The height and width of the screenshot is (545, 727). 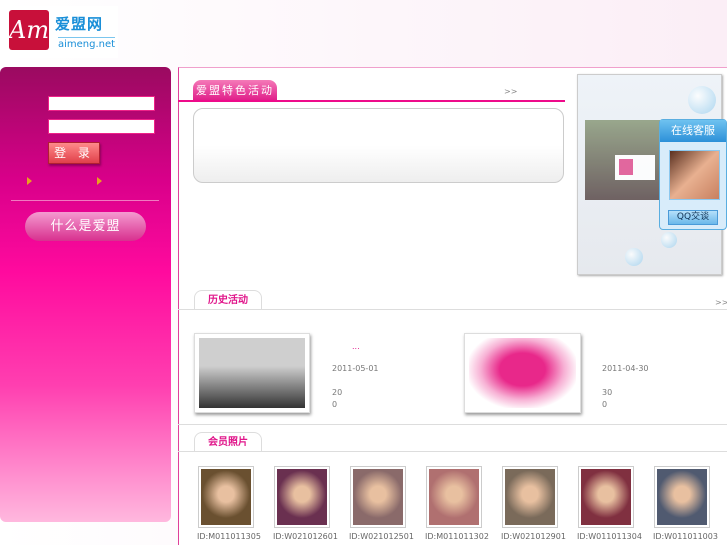 I want to click on tab-member-photos: 会员照片, so click(x=228, y=442).